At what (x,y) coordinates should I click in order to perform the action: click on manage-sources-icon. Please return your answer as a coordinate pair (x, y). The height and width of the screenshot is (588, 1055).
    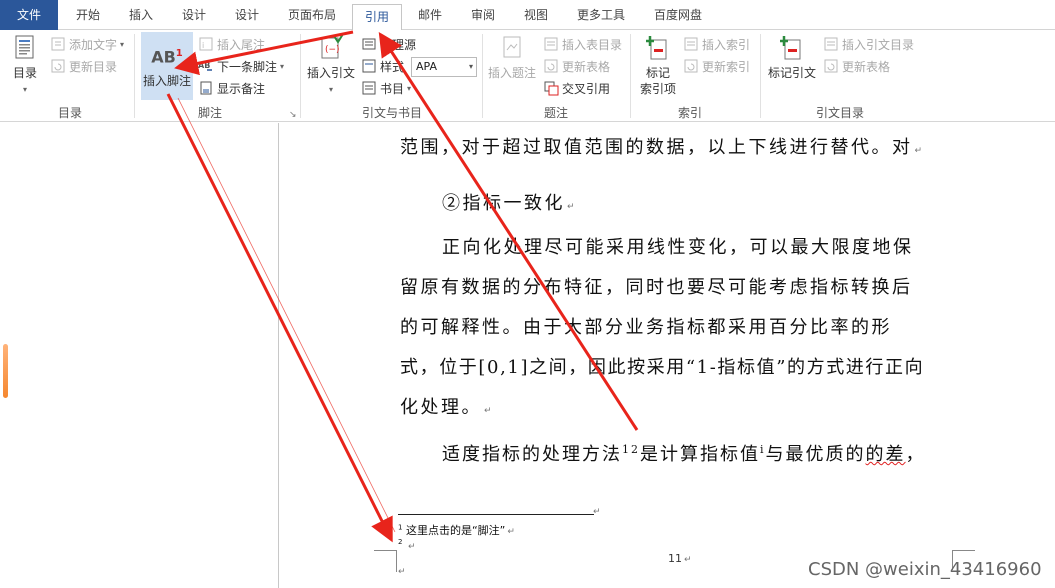
    Looking at the image, I should click on (369, 44).